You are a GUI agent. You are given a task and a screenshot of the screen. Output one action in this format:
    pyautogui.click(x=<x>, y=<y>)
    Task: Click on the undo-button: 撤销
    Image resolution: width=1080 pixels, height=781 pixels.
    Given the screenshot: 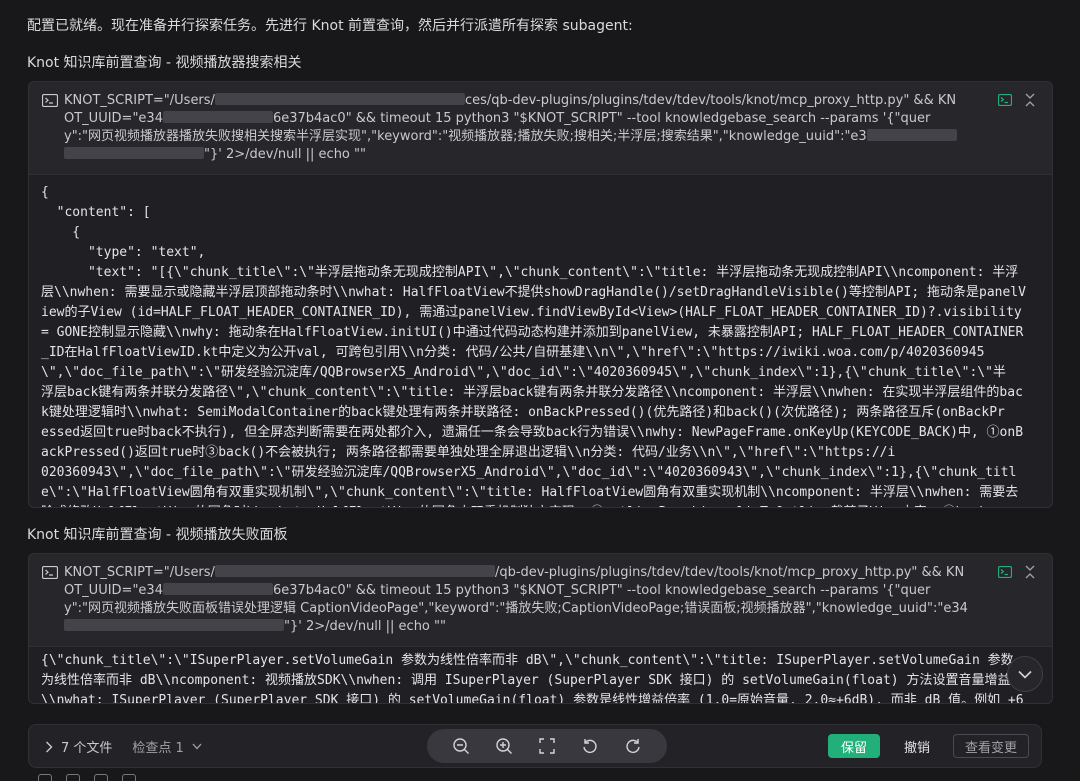 What is the action you would take?
    pyautogui.click(x=917, y=746)
    